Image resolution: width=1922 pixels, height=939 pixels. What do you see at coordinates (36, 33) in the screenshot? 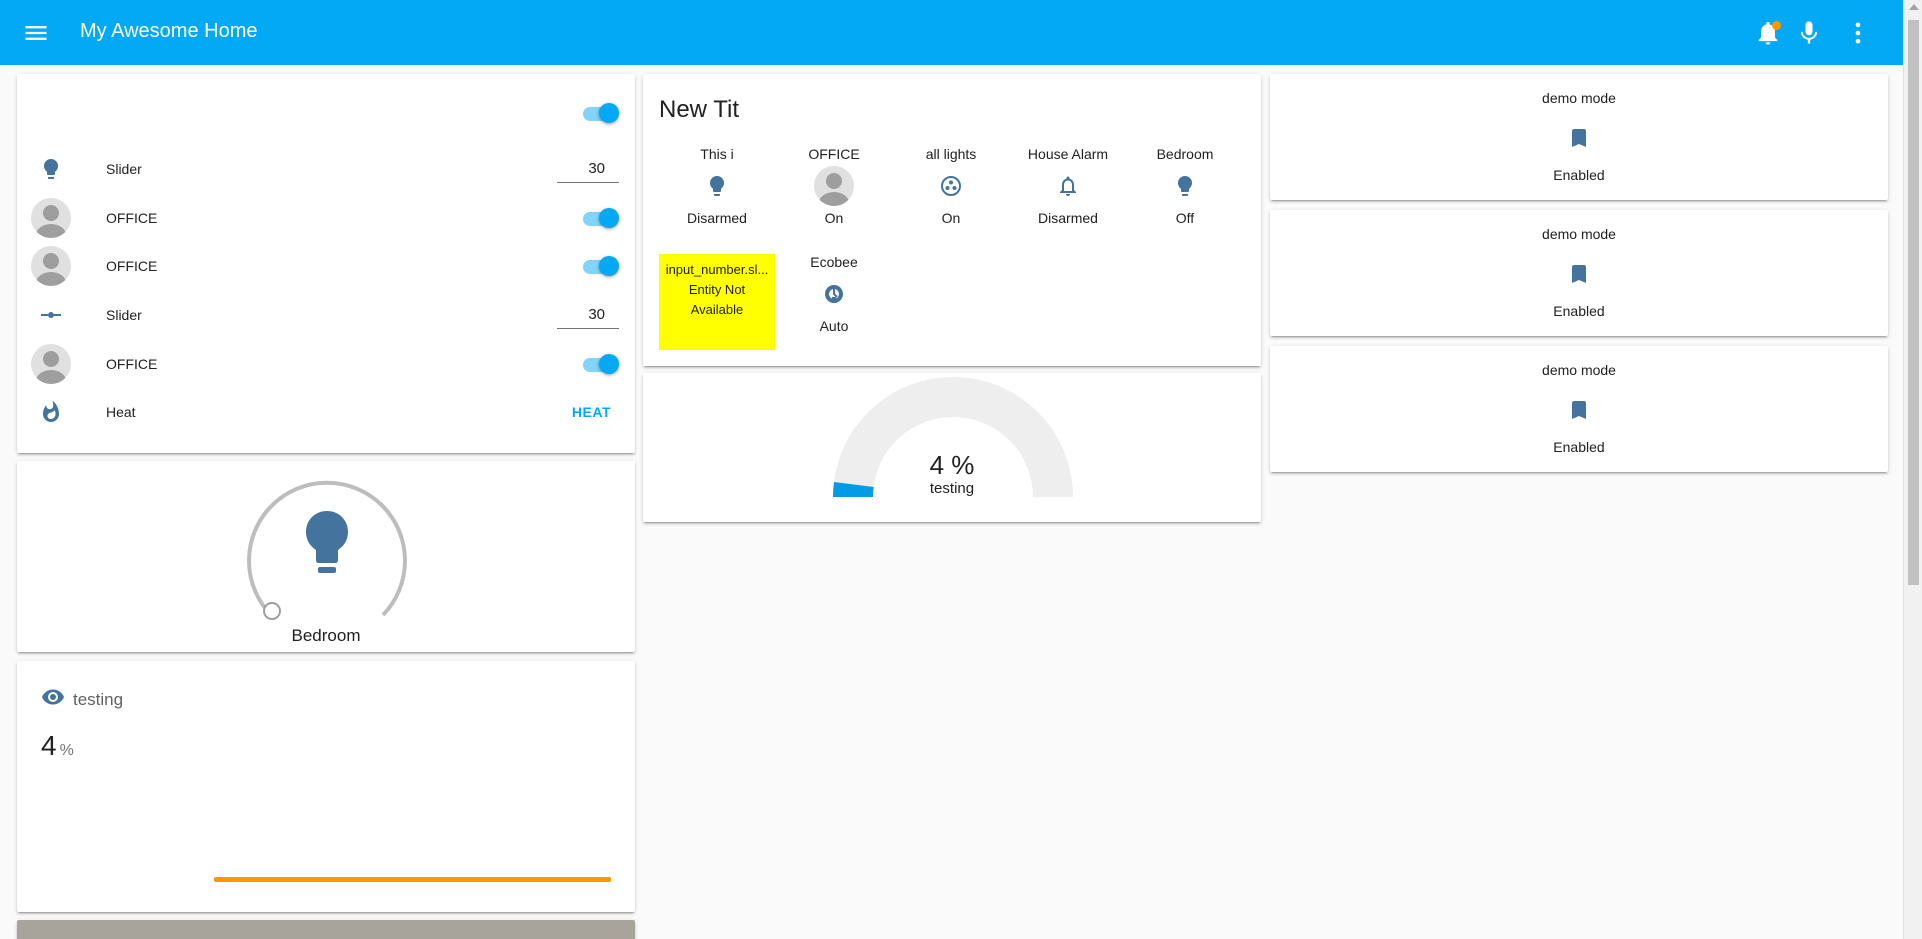
I see `menu-icon` at bounding box center [36, 33].